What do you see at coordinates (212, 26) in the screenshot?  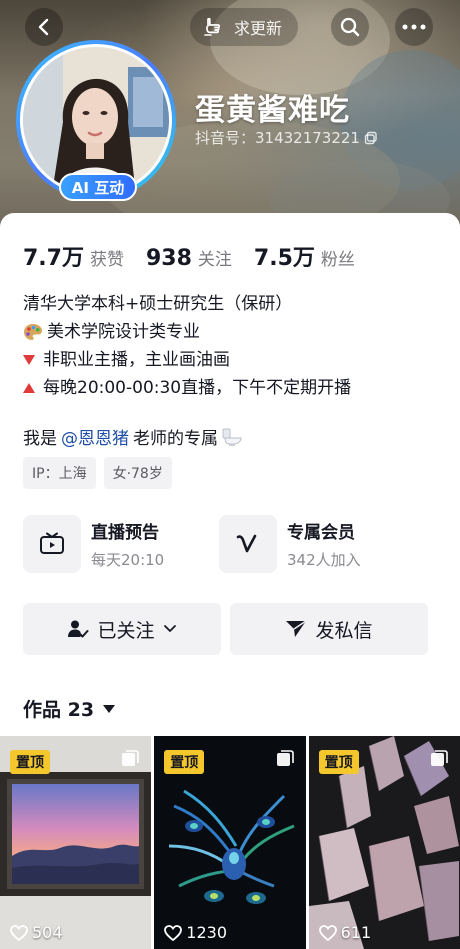 I see `hand-point-icon` at bounding box center [212, 26].